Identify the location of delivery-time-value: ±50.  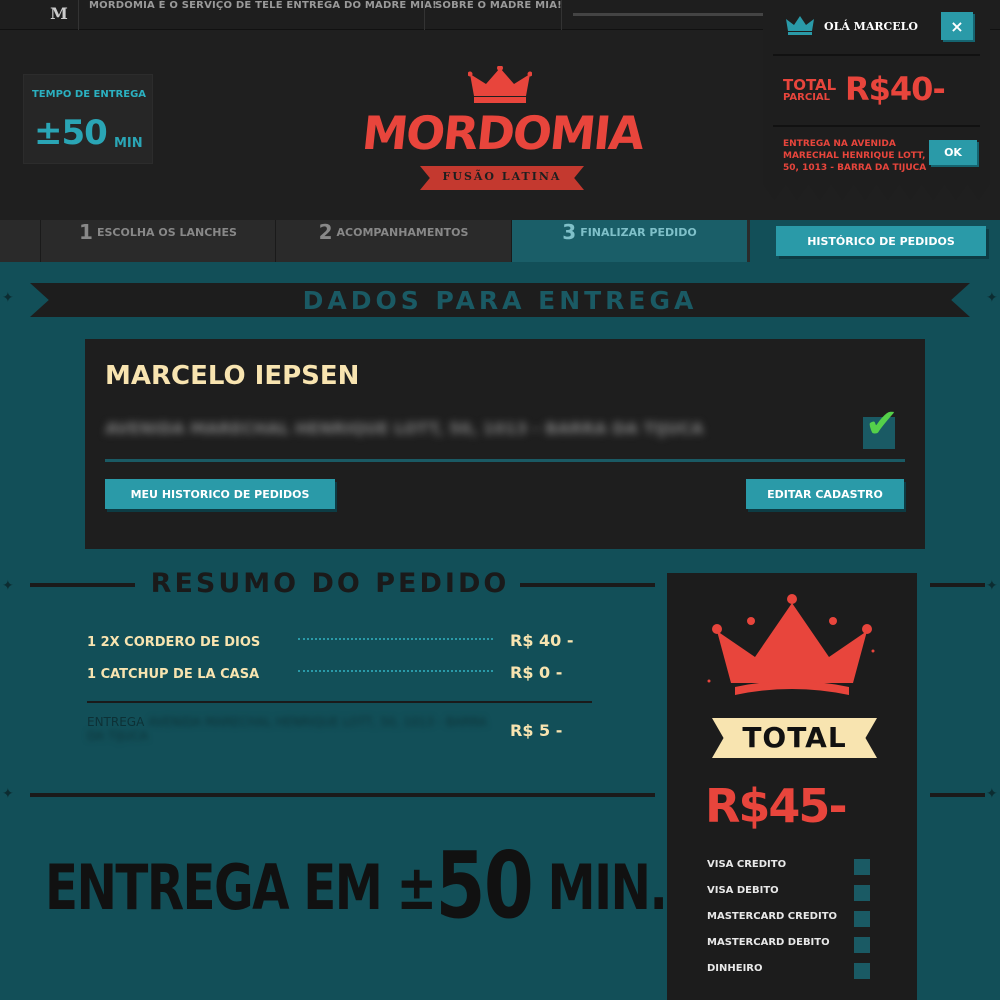
(71, 133).